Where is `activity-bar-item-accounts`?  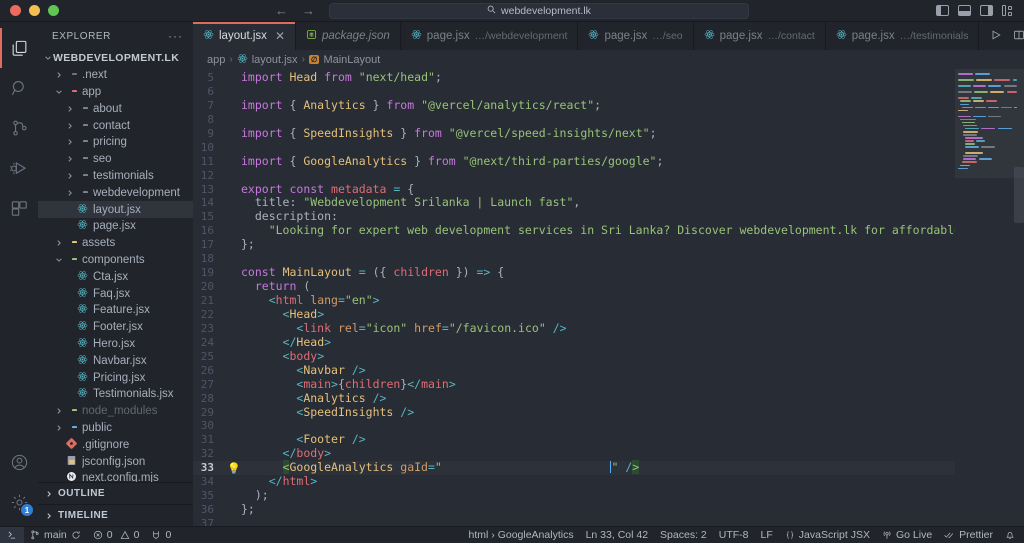
activity-bar-item-accounts is located at coordinates (19, 462).